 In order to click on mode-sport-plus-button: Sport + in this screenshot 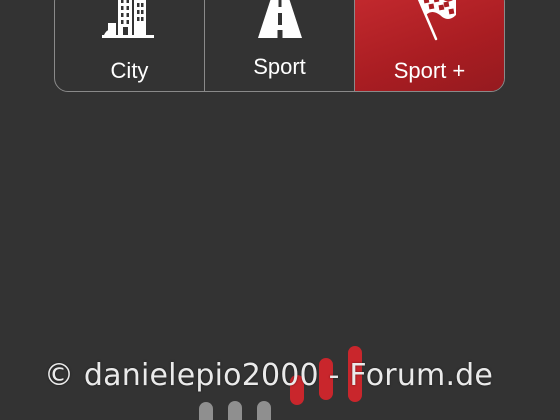, I will do `click(429, 45)`.